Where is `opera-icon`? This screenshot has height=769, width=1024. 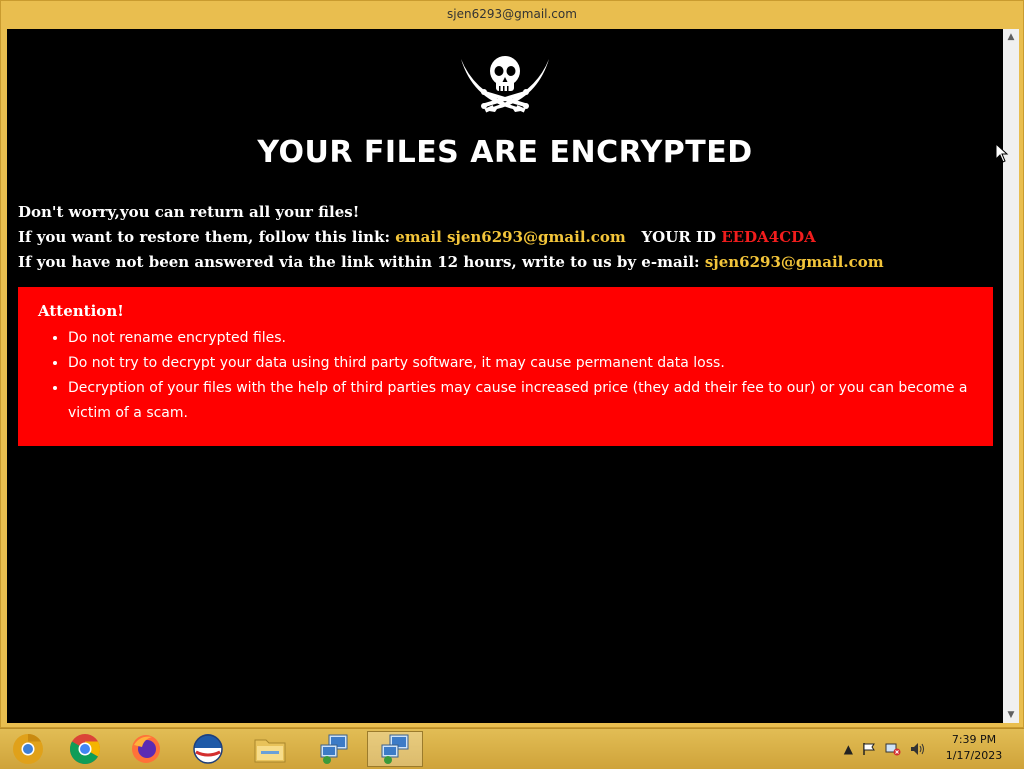 opera-icon is located at coordinates (208, 749).